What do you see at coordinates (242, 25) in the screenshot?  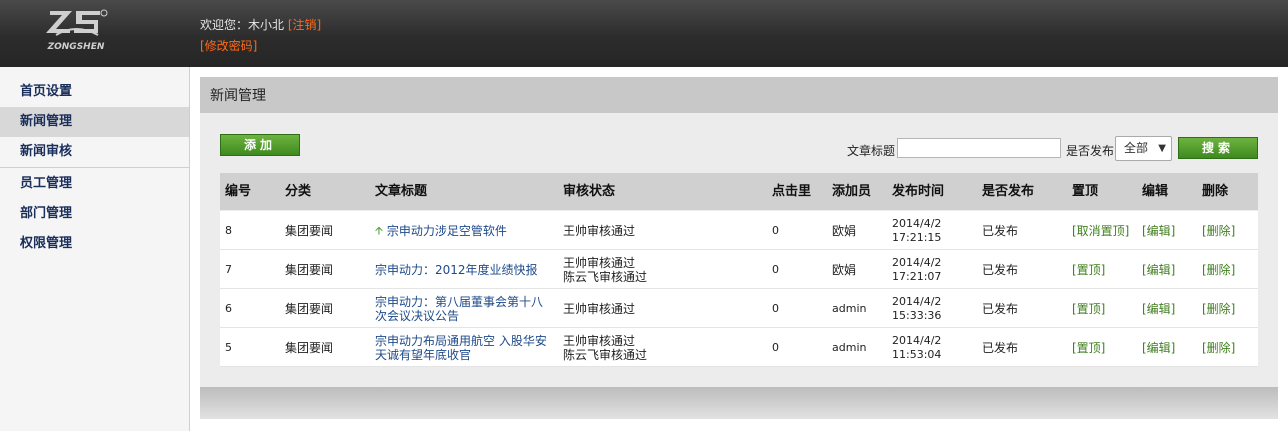 I see `welcome-user: 欢迎您：木小北` at bounding box center [242, 25].